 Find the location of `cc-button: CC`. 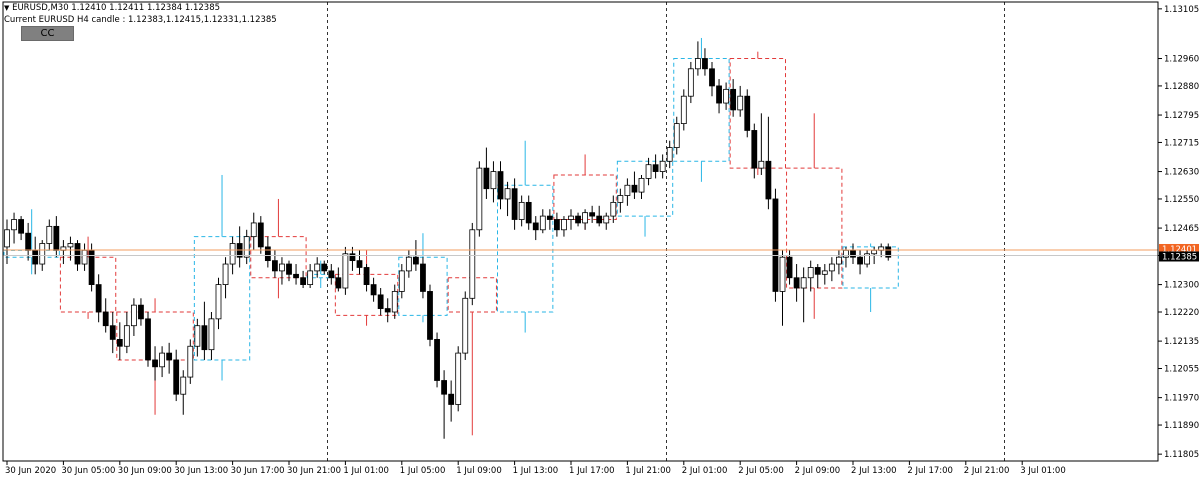

cc-button: CC is located at coordinates (47, 33).